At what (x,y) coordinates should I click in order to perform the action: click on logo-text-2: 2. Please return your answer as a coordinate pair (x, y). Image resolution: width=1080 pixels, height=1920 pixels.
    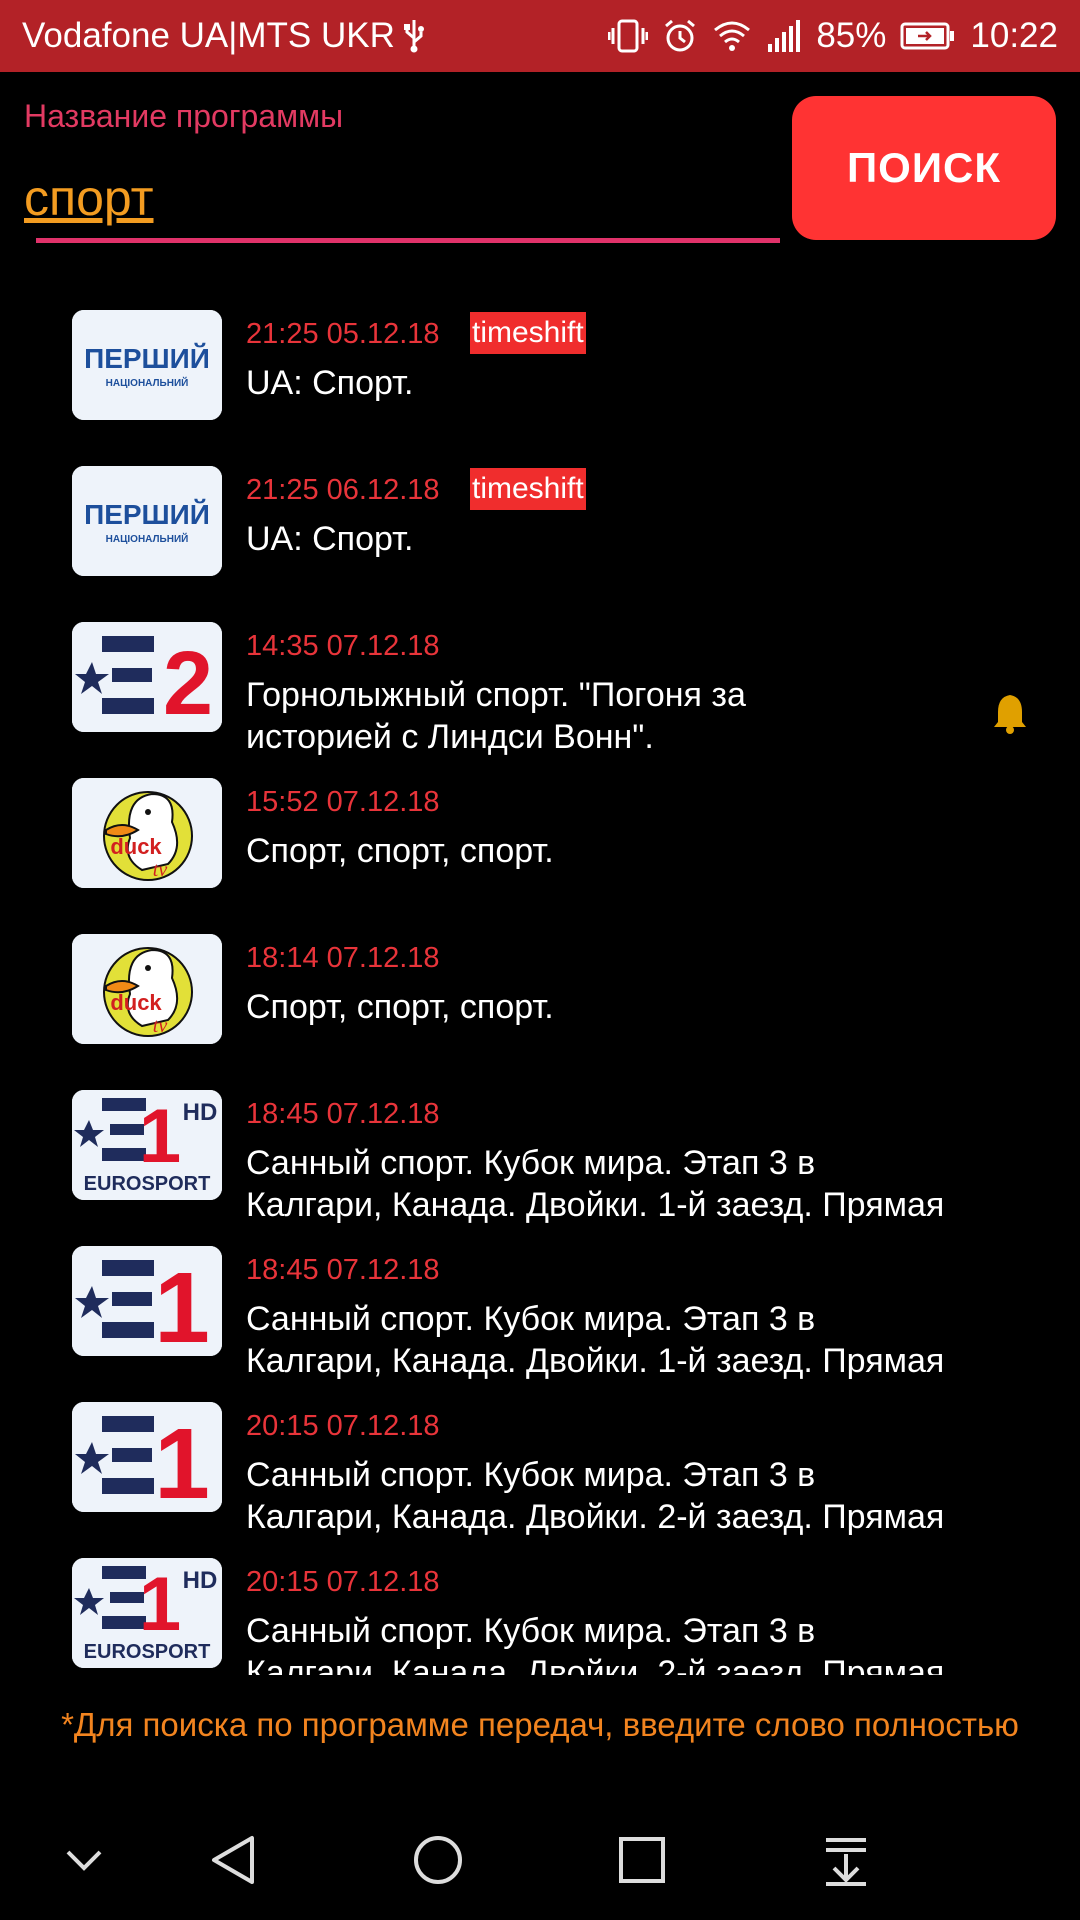
    Looking at the image, I should click on (188, 683).